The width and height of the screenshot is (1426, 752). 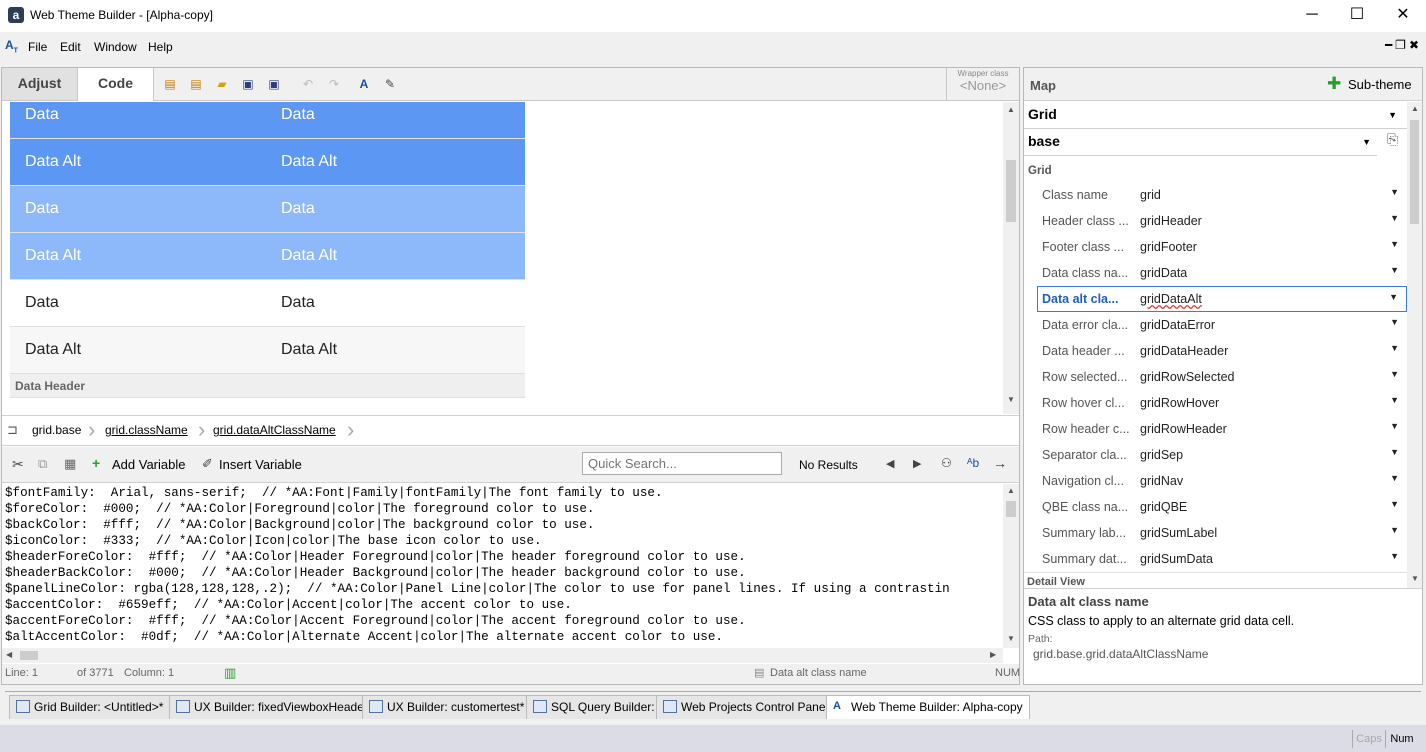 I want to click on new-file-icon: ▤, so click(x=170, y=84).